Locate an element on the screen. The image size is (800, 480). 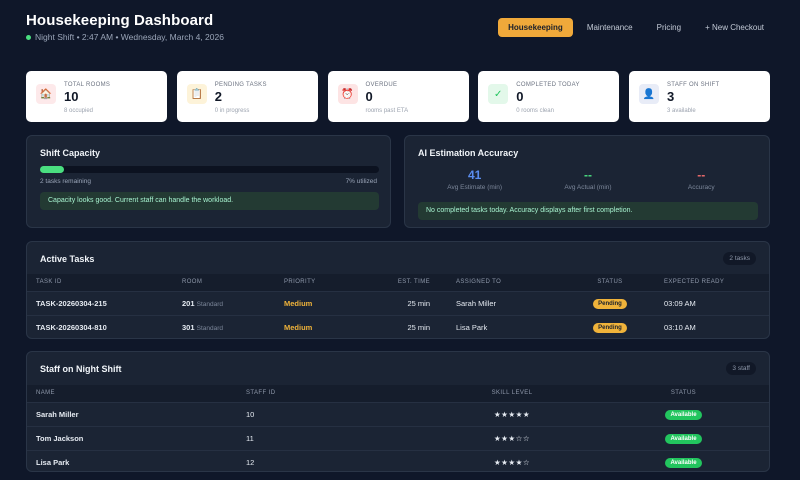
metric-label: Accuracy is located at coordinates (701, 187).